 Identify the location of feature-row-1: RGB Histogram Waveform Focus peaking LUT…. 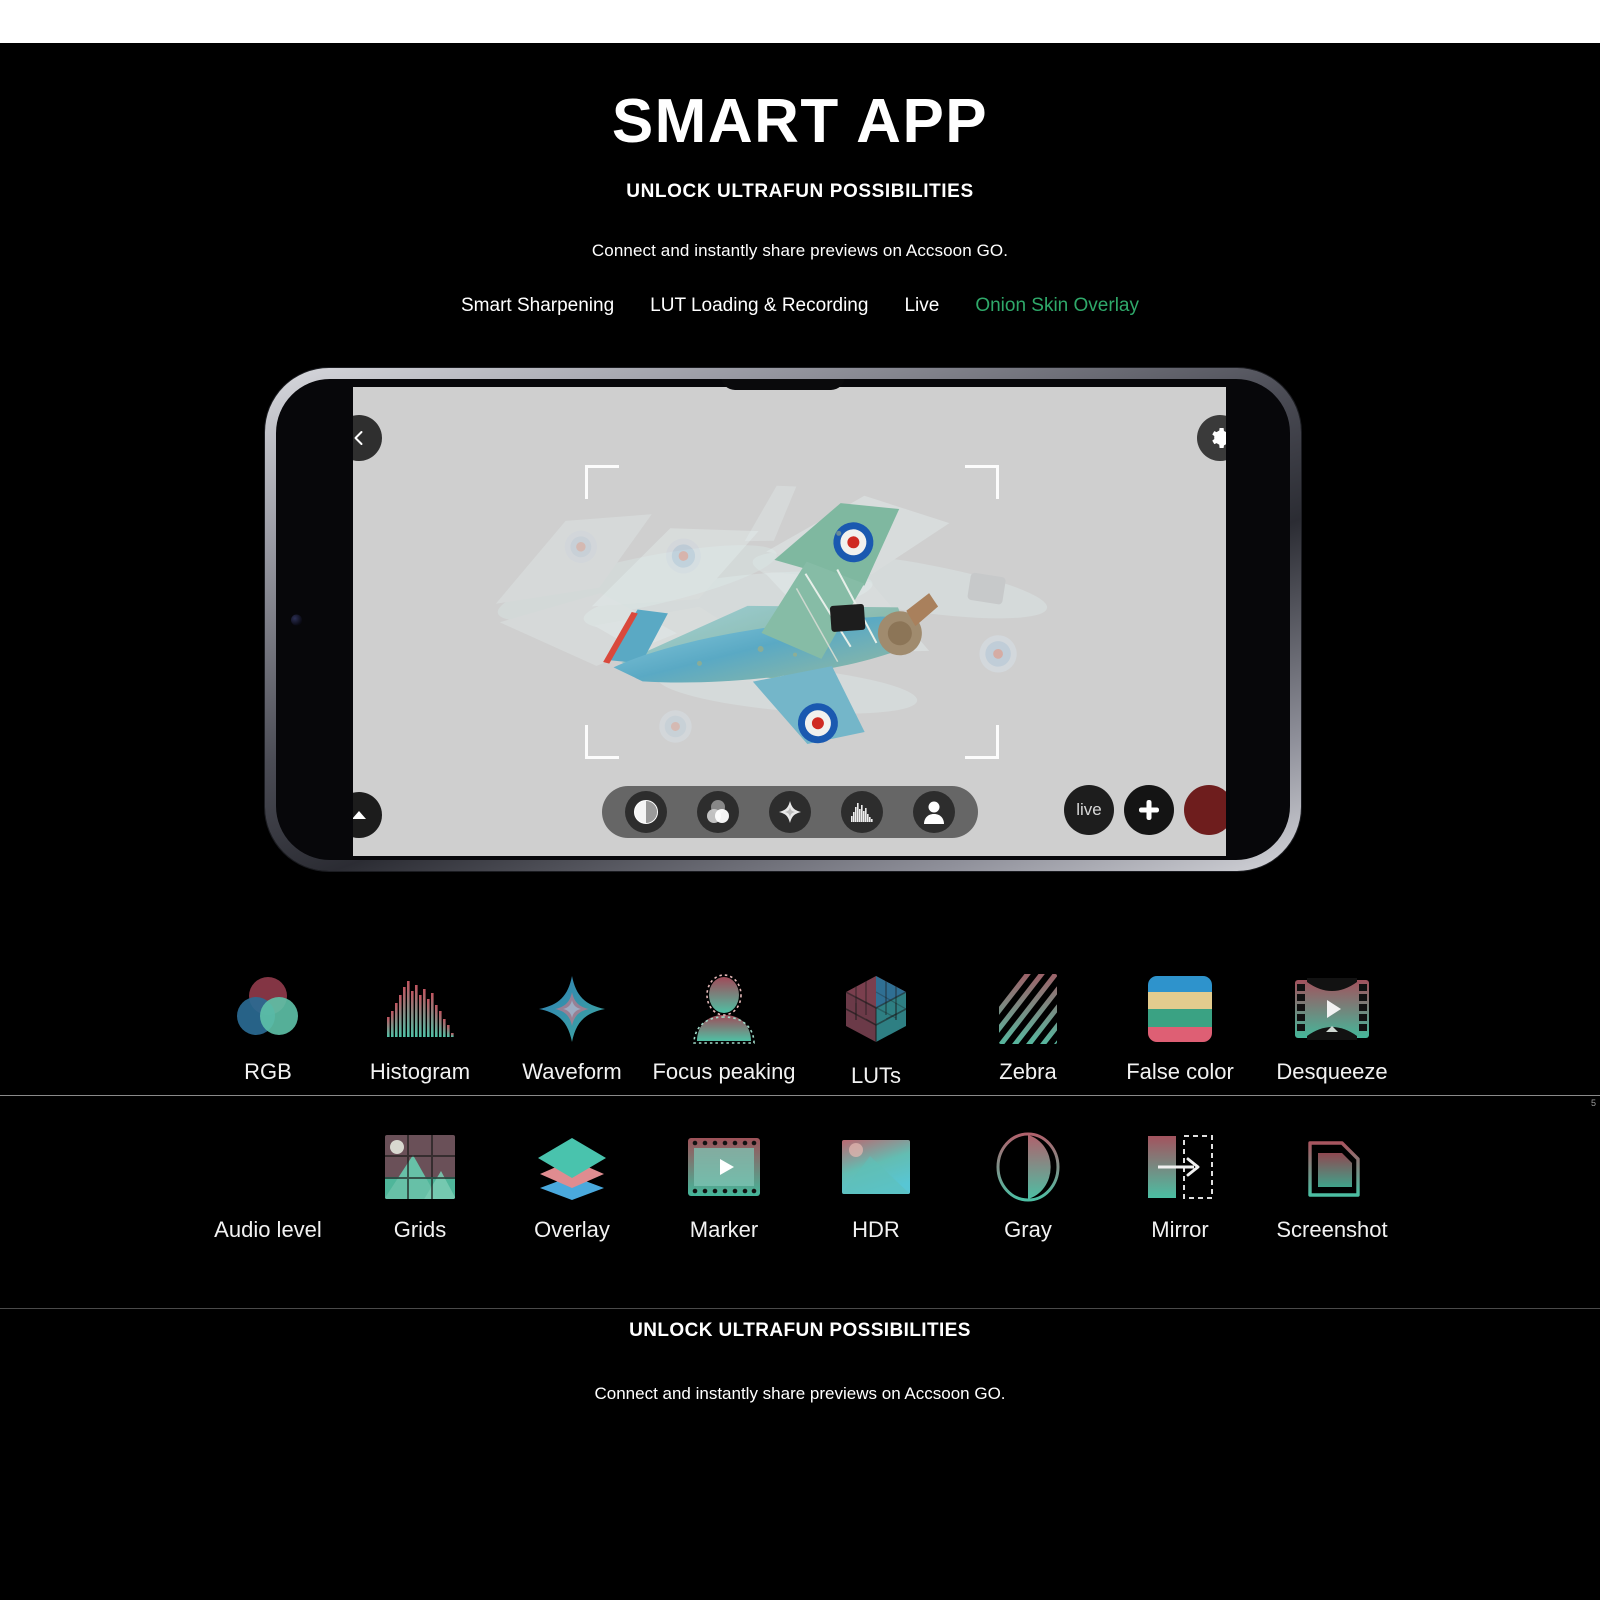
(800, 1031).